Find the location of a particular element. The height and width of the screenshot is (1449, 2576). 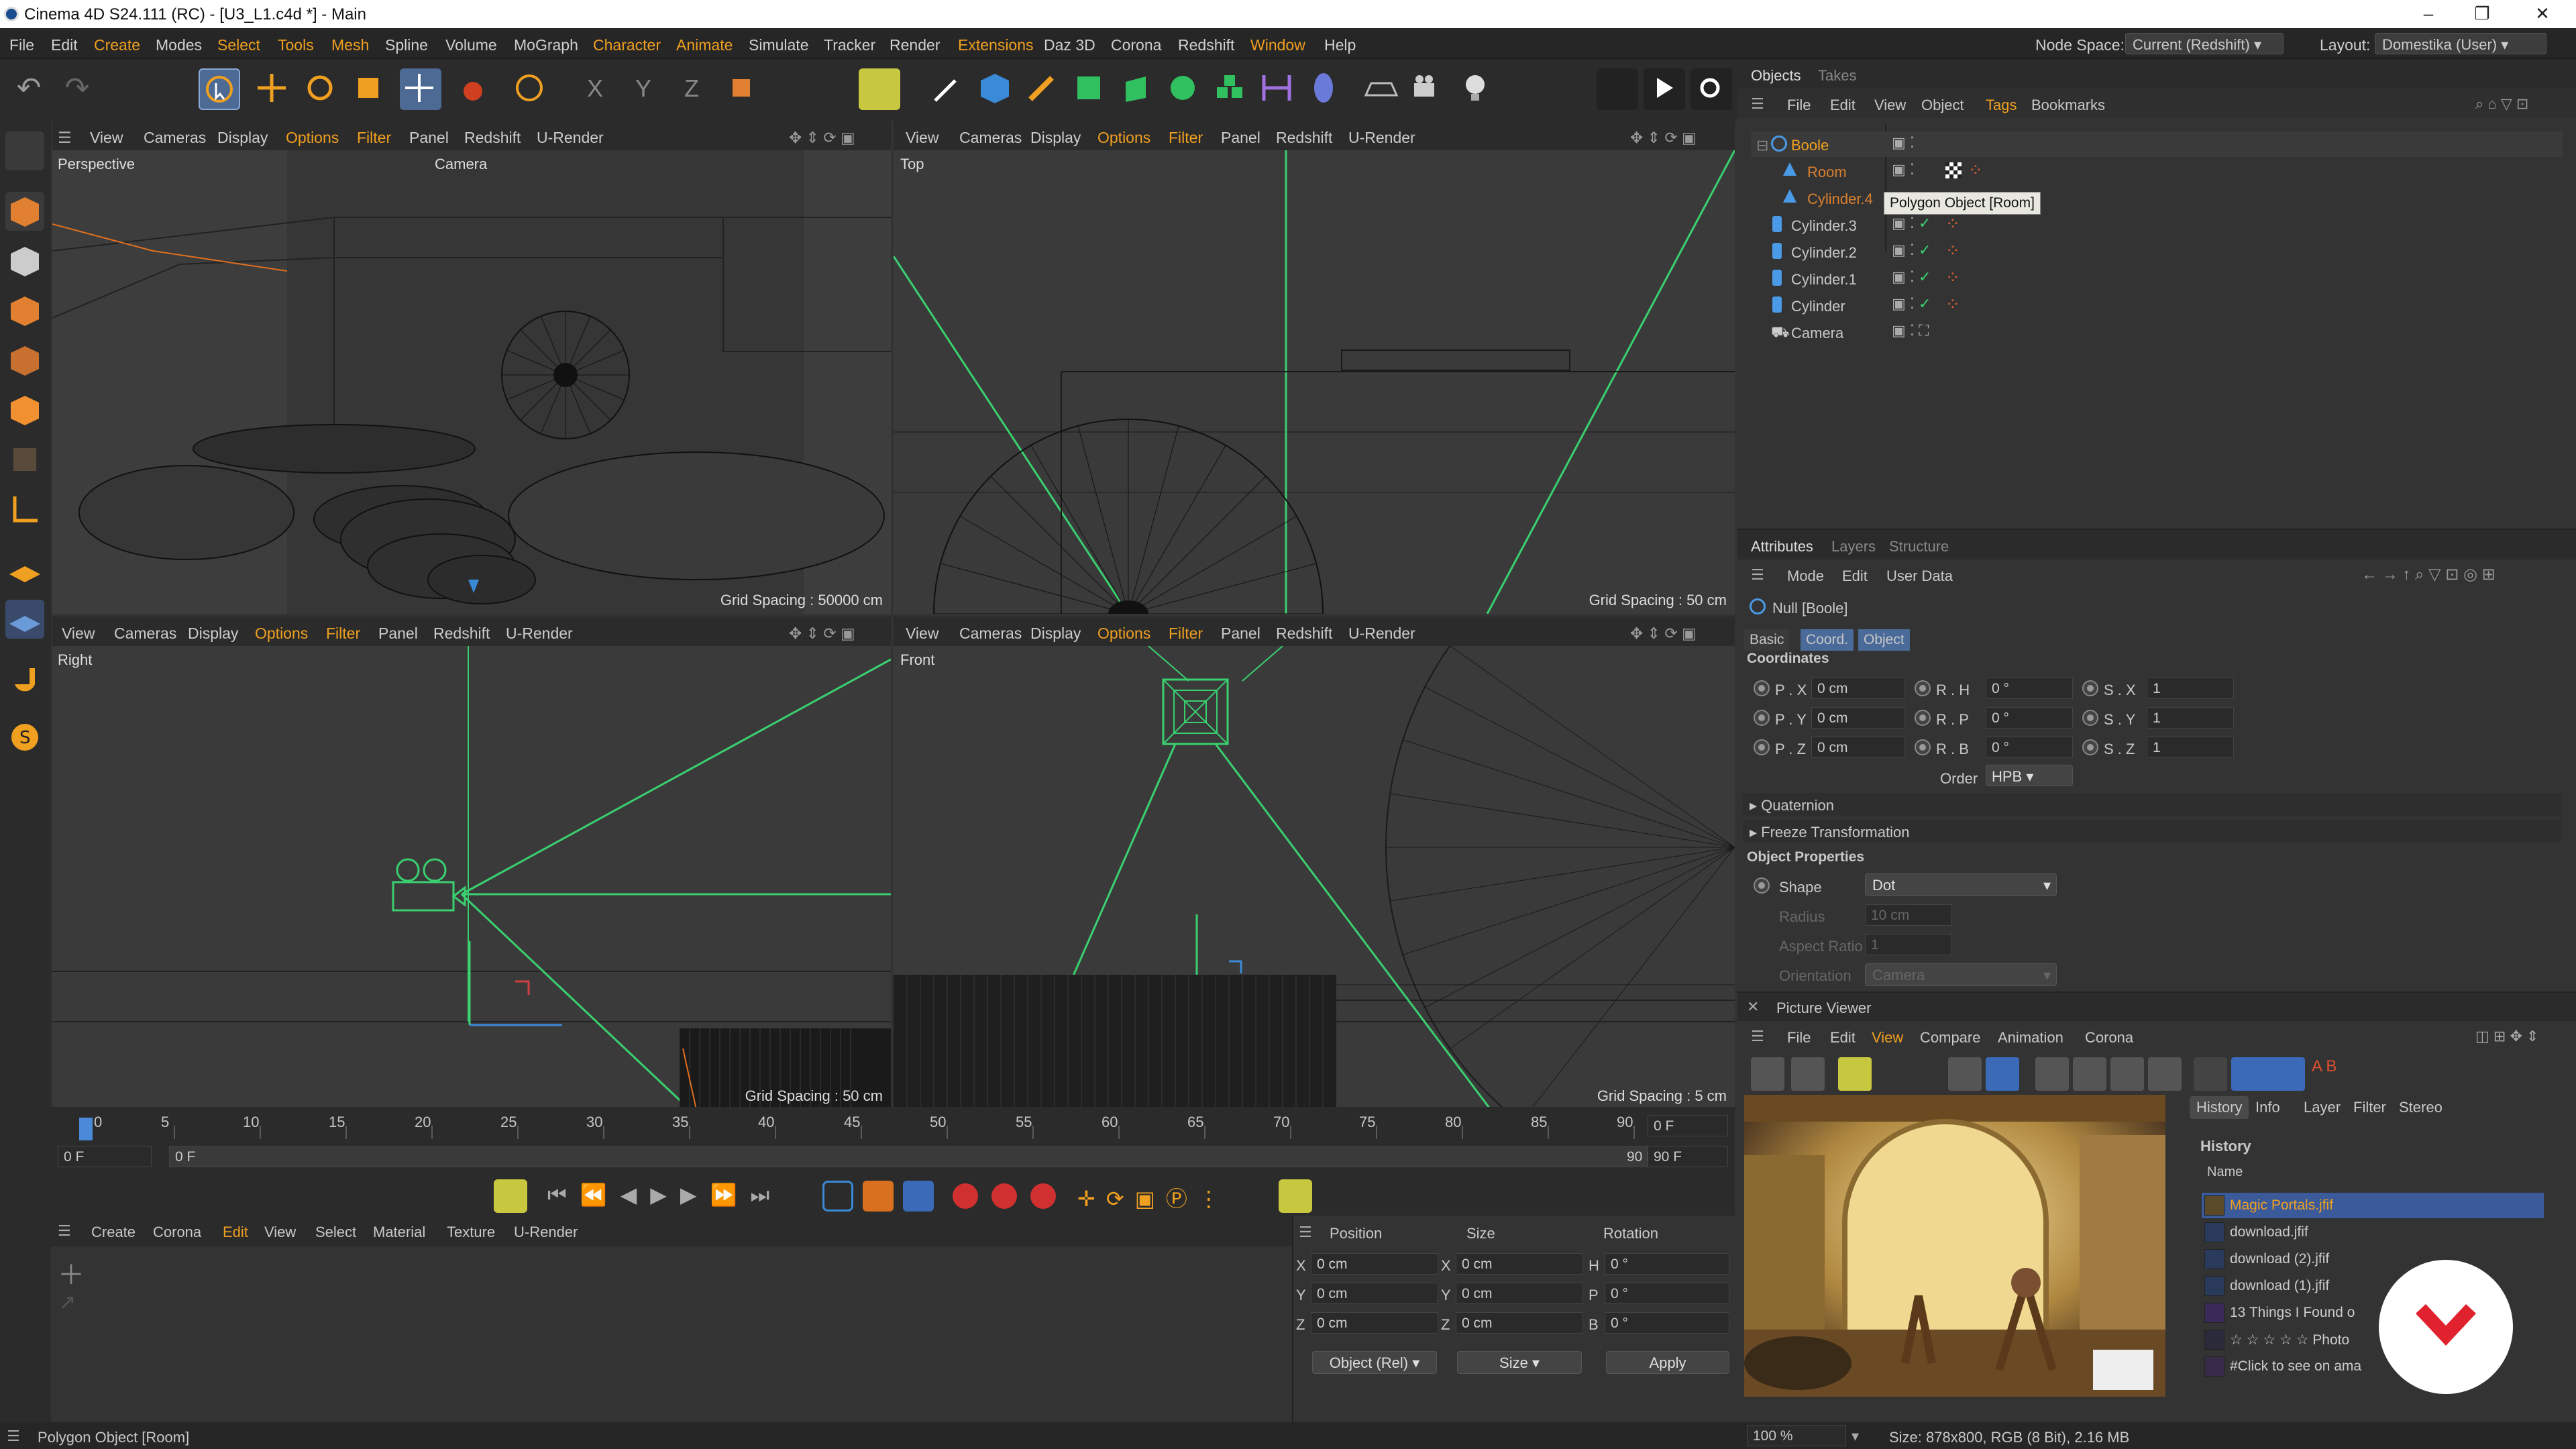

uv-mode-icon is located at coordinates (24, 459).